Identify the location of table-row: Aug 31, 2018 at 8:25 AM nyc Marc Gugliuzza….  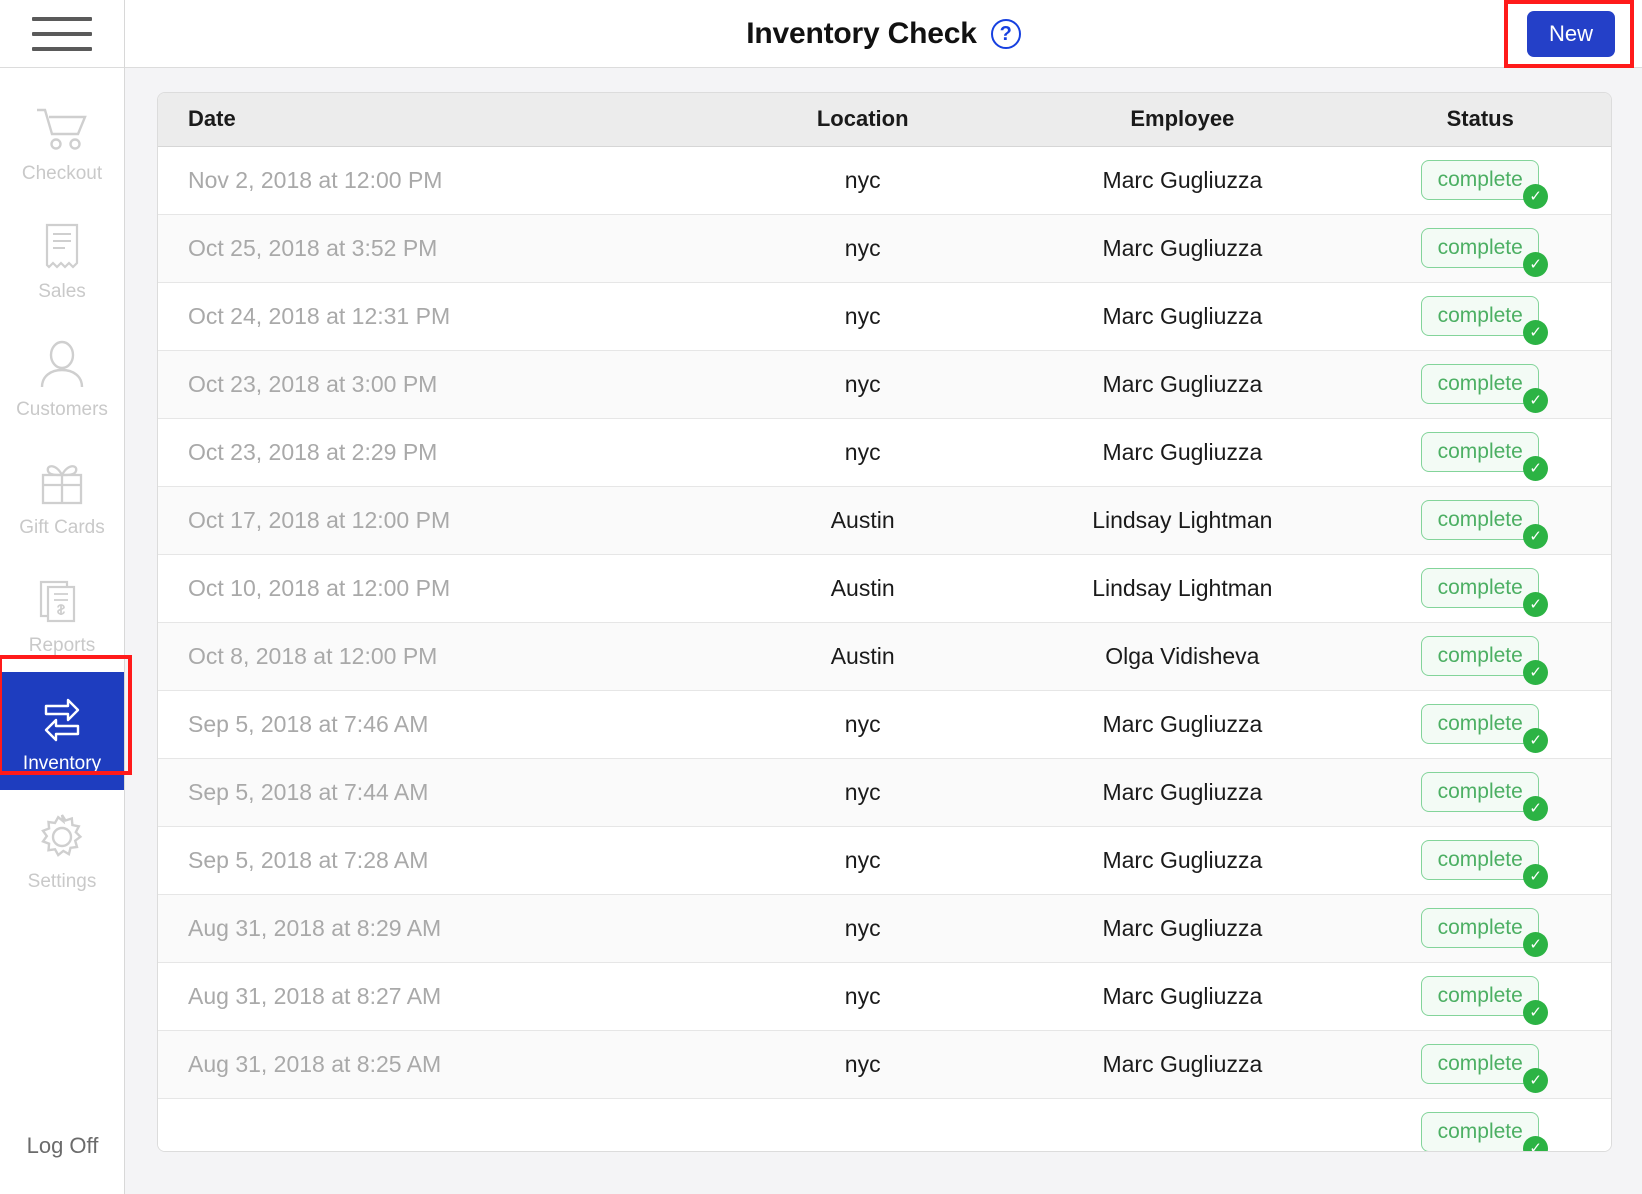
(884, 1064).